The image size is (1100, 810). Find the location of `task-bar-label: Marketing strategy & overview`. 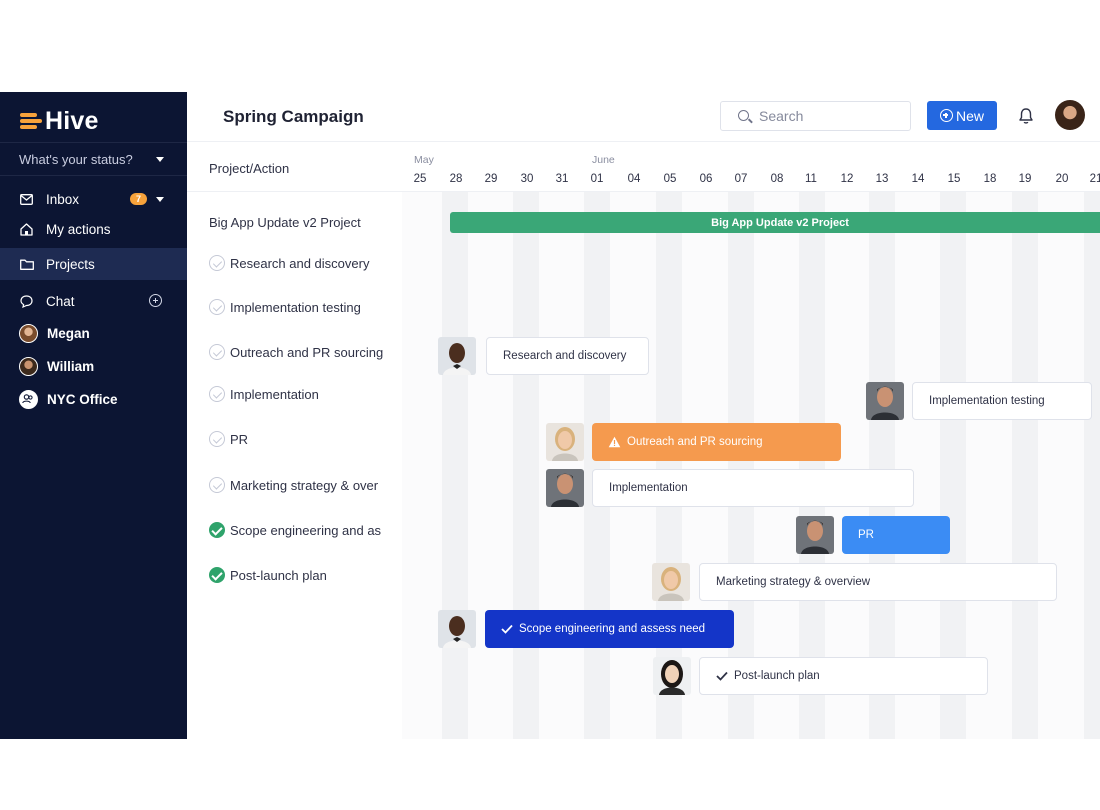

task-bar-label: Marketing strategy & overview is located at coordinates (793, 582).